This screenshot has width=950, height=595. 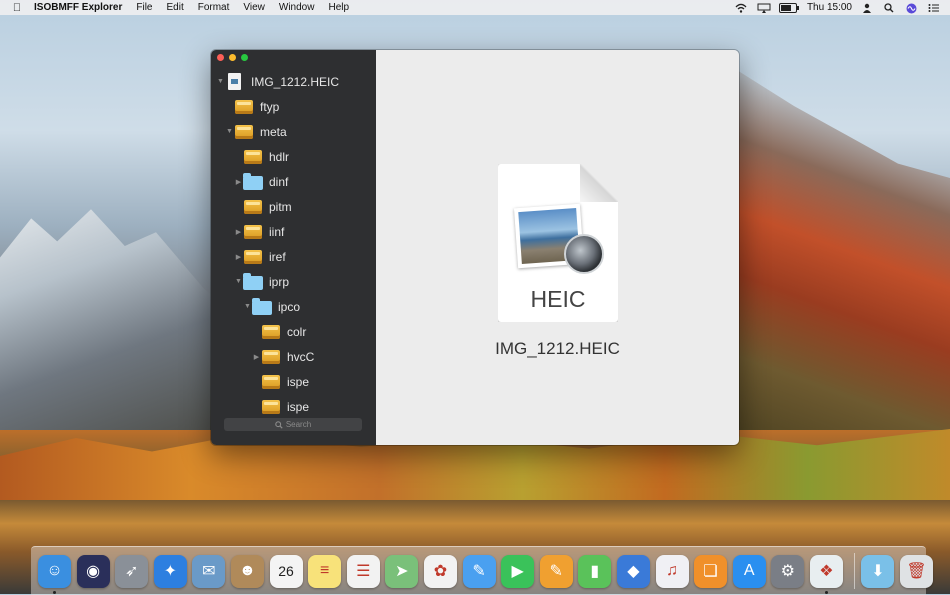 What do you see at coordinates (293, 131) in the screenshot?
I see `tree-row: ▼ meta` at bounding box center [293, 131].